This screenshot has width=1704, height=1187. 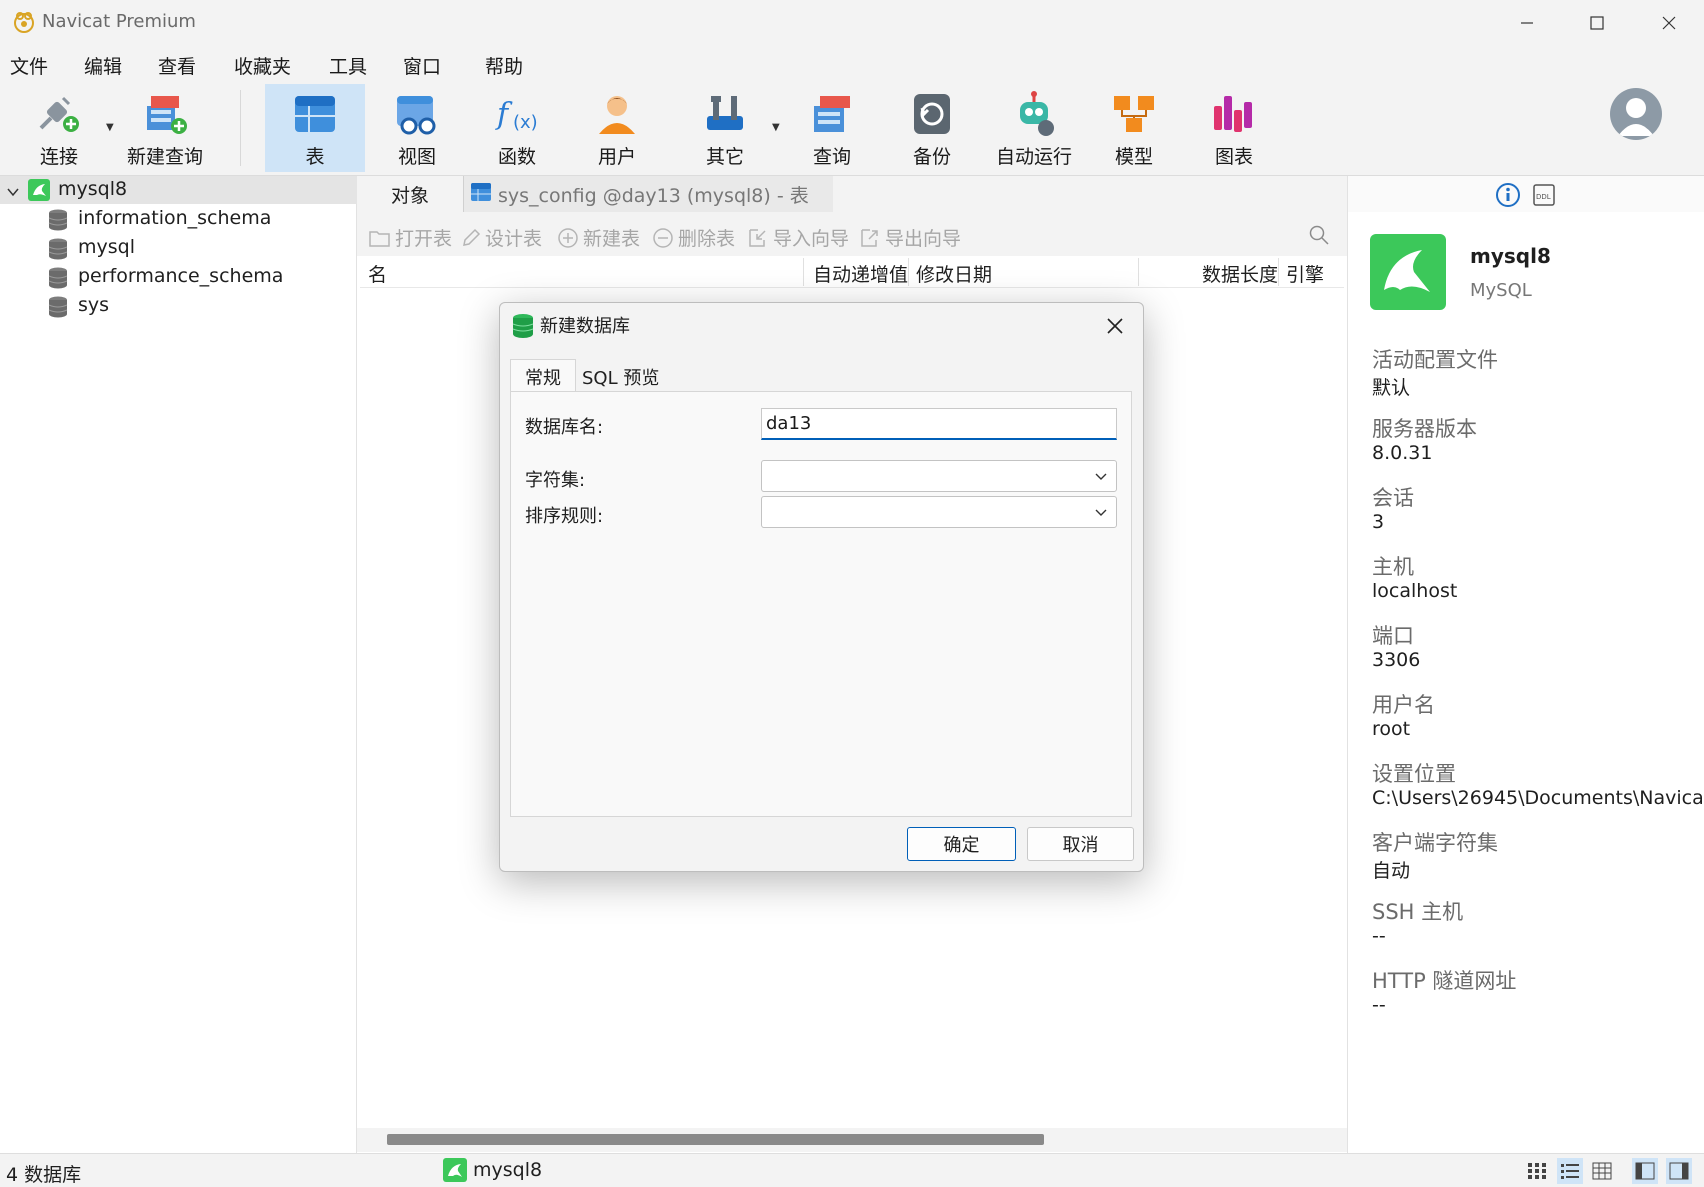 What do you see at coordinates (59, 128) in the screenshot?
I see `connect-button: 连接` at bounding box center [59, 128].